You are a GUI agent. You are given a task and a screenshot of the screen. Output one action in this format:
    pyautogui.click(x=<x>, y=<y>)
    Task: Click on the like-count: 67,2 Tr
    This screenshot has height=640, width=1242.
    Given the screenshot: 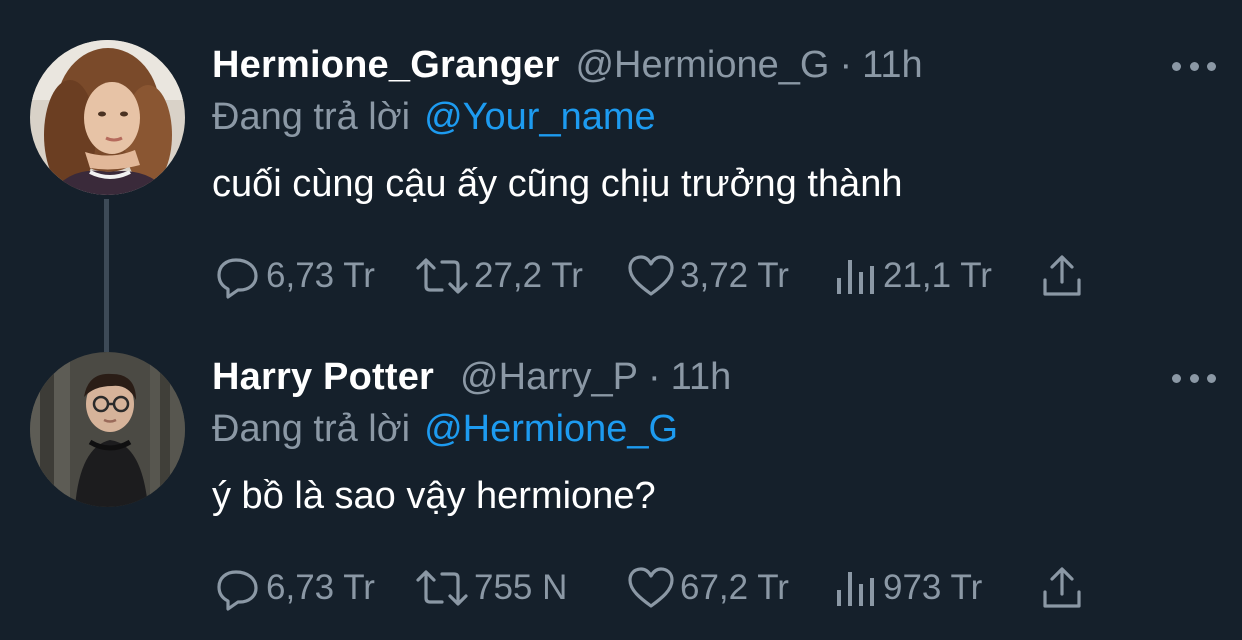 What is the action you would take?
    pyautogui.click(x=734, y=587)
    